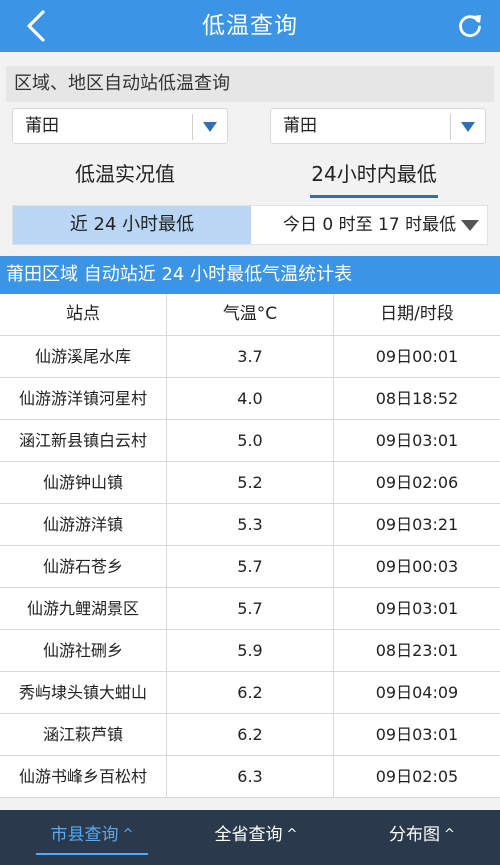  I want to click on station-cell: 仙游游洋镇河星村, so click(83, 398).